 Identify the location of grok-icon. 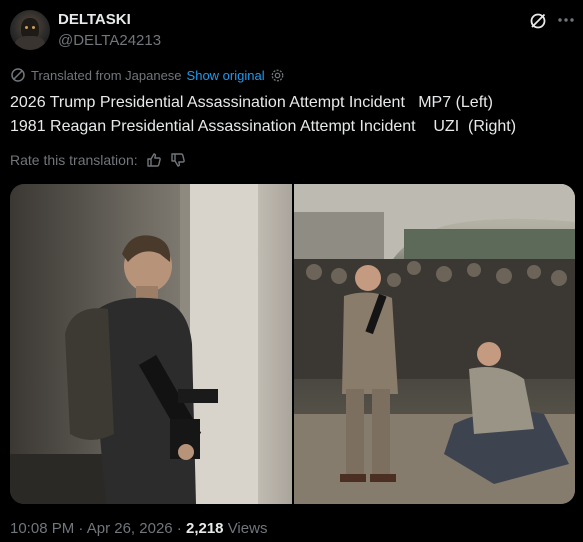
(538, 21).